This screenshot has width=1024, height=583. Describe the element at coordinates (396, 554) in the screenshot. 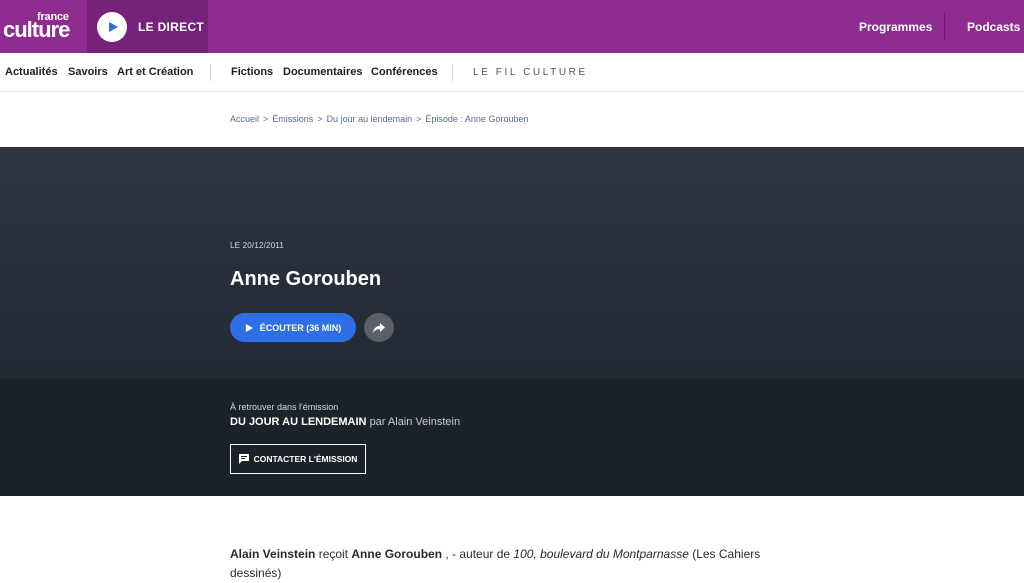

I see `guest-name: Anne Gorouben` at that location.